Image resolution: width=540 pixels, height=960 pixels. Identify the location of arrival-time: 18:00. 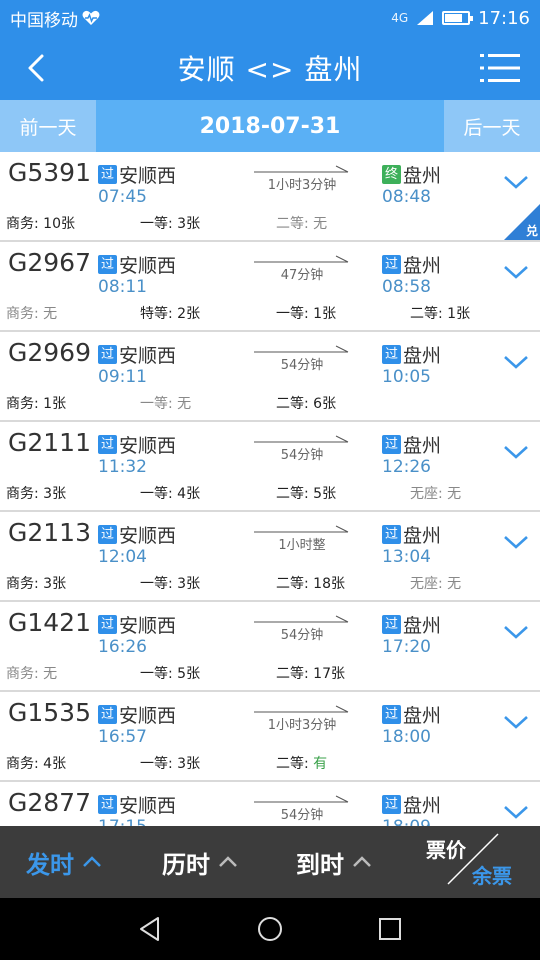
(406, 737).